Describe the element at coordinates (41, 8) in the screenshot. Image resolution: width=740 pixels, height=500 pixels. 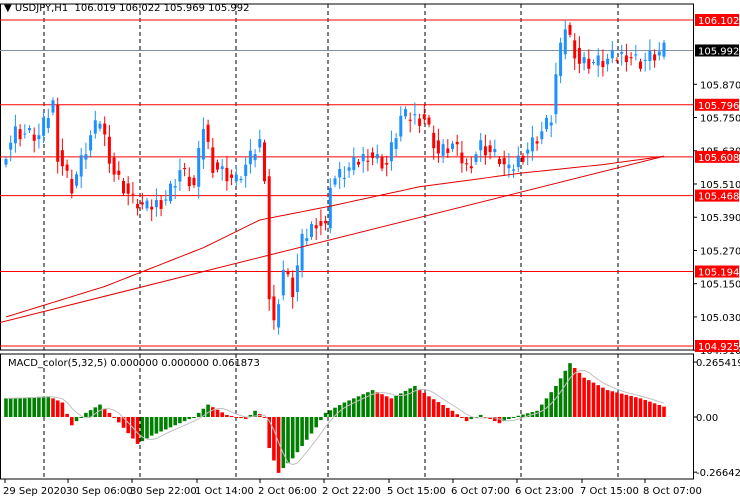
I see `symbol-label: USDJPY,H1` at that location.